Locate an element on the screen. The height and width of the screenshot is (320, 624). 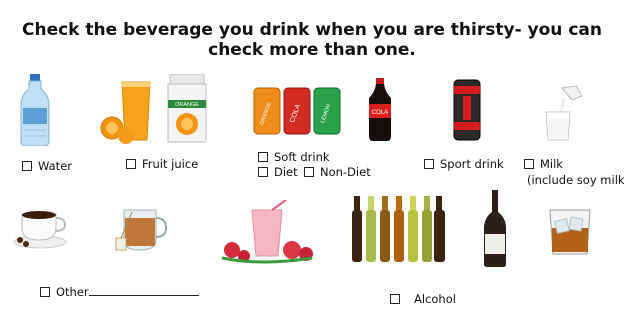
milk-label: Milk is located at coordinates (551, 164).